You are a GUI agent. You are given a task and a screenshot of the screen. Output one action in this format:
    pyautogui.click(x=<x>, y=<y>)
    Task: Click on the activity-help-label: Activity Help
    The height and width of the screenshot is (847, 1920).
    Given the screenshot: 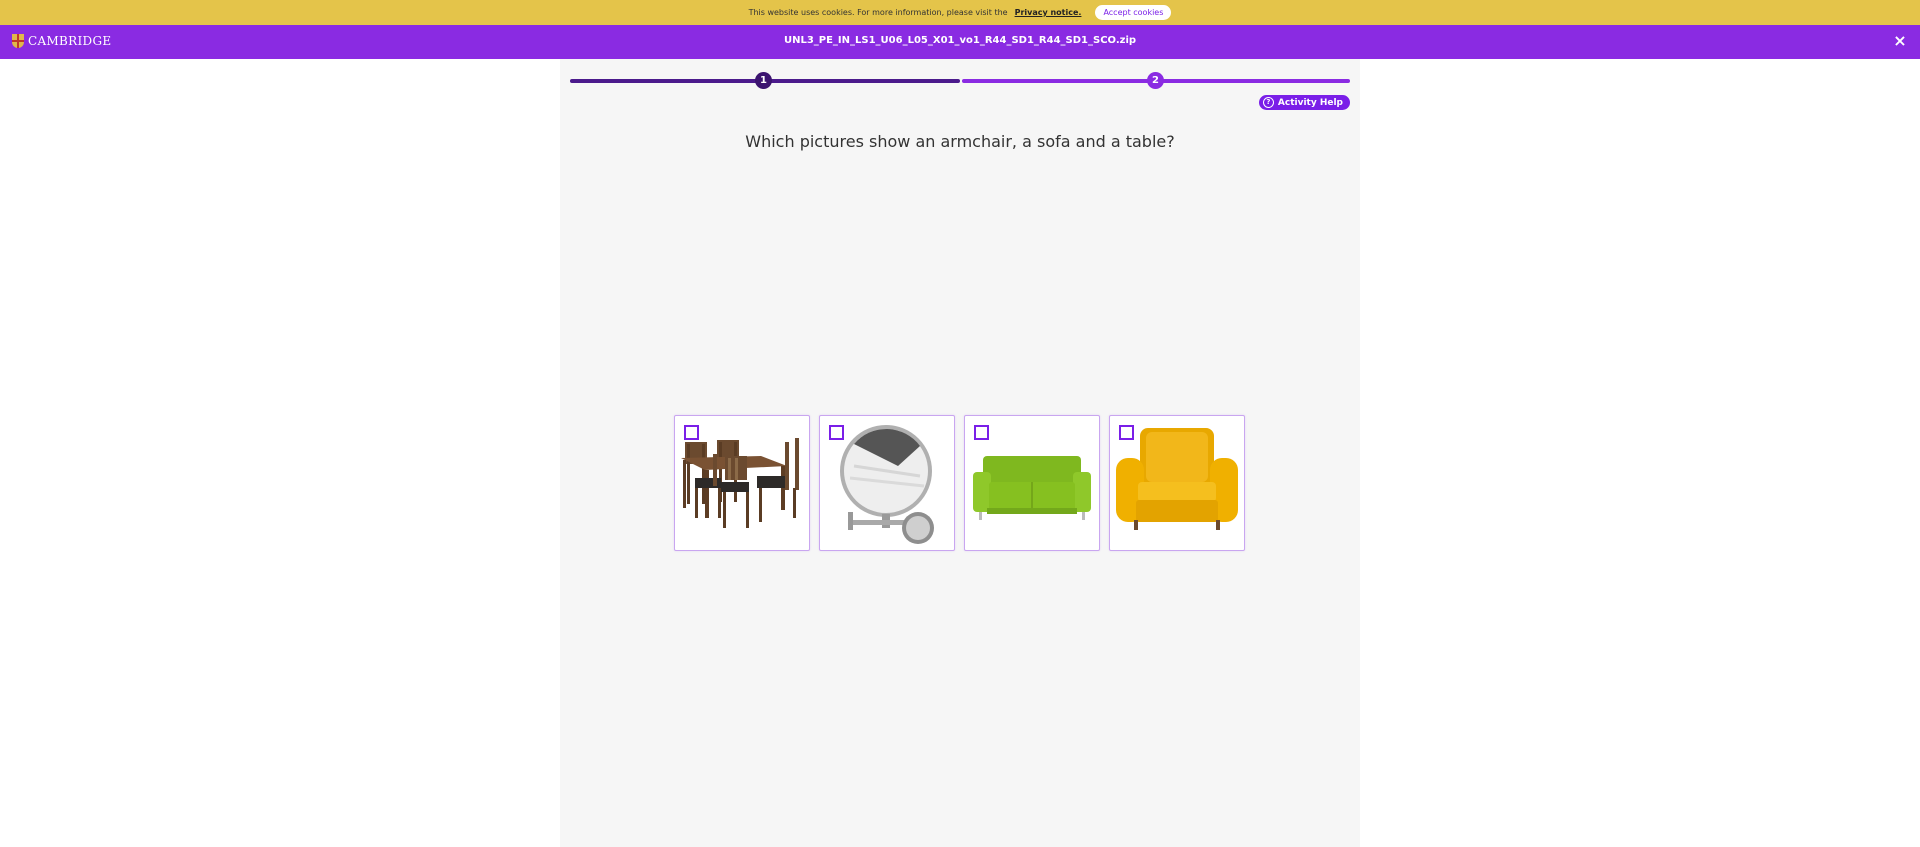 What is the action you would take?
    pyautogui.click(x=1310, y=102)
    